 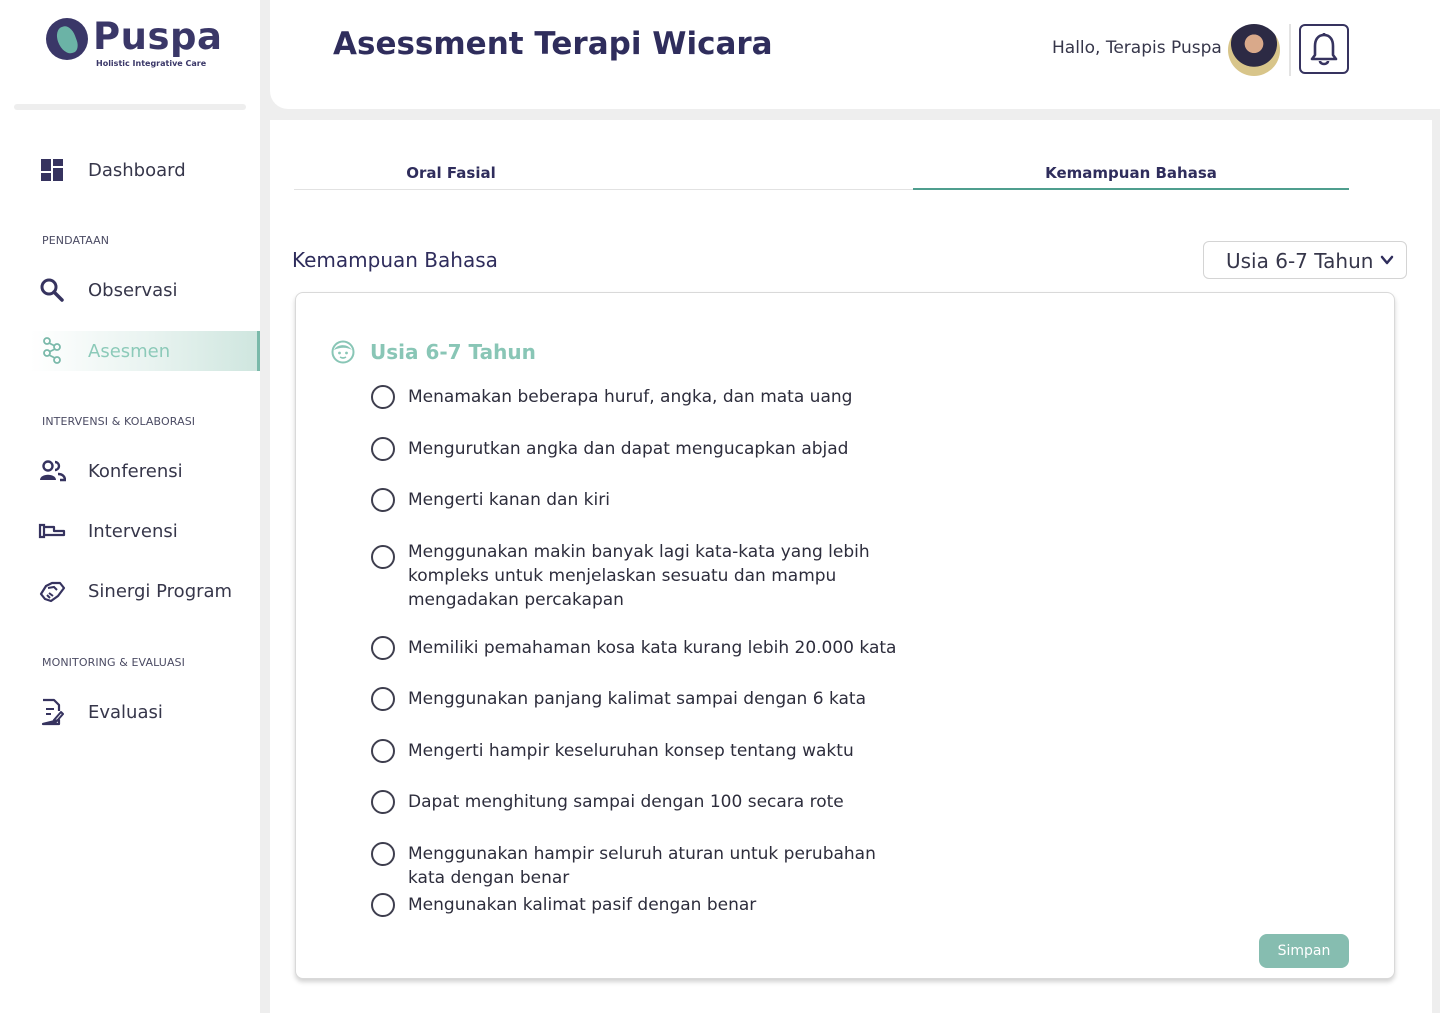 I want to click on page-title: Asessment Terapi Wicara, so click(x=553, y=44).